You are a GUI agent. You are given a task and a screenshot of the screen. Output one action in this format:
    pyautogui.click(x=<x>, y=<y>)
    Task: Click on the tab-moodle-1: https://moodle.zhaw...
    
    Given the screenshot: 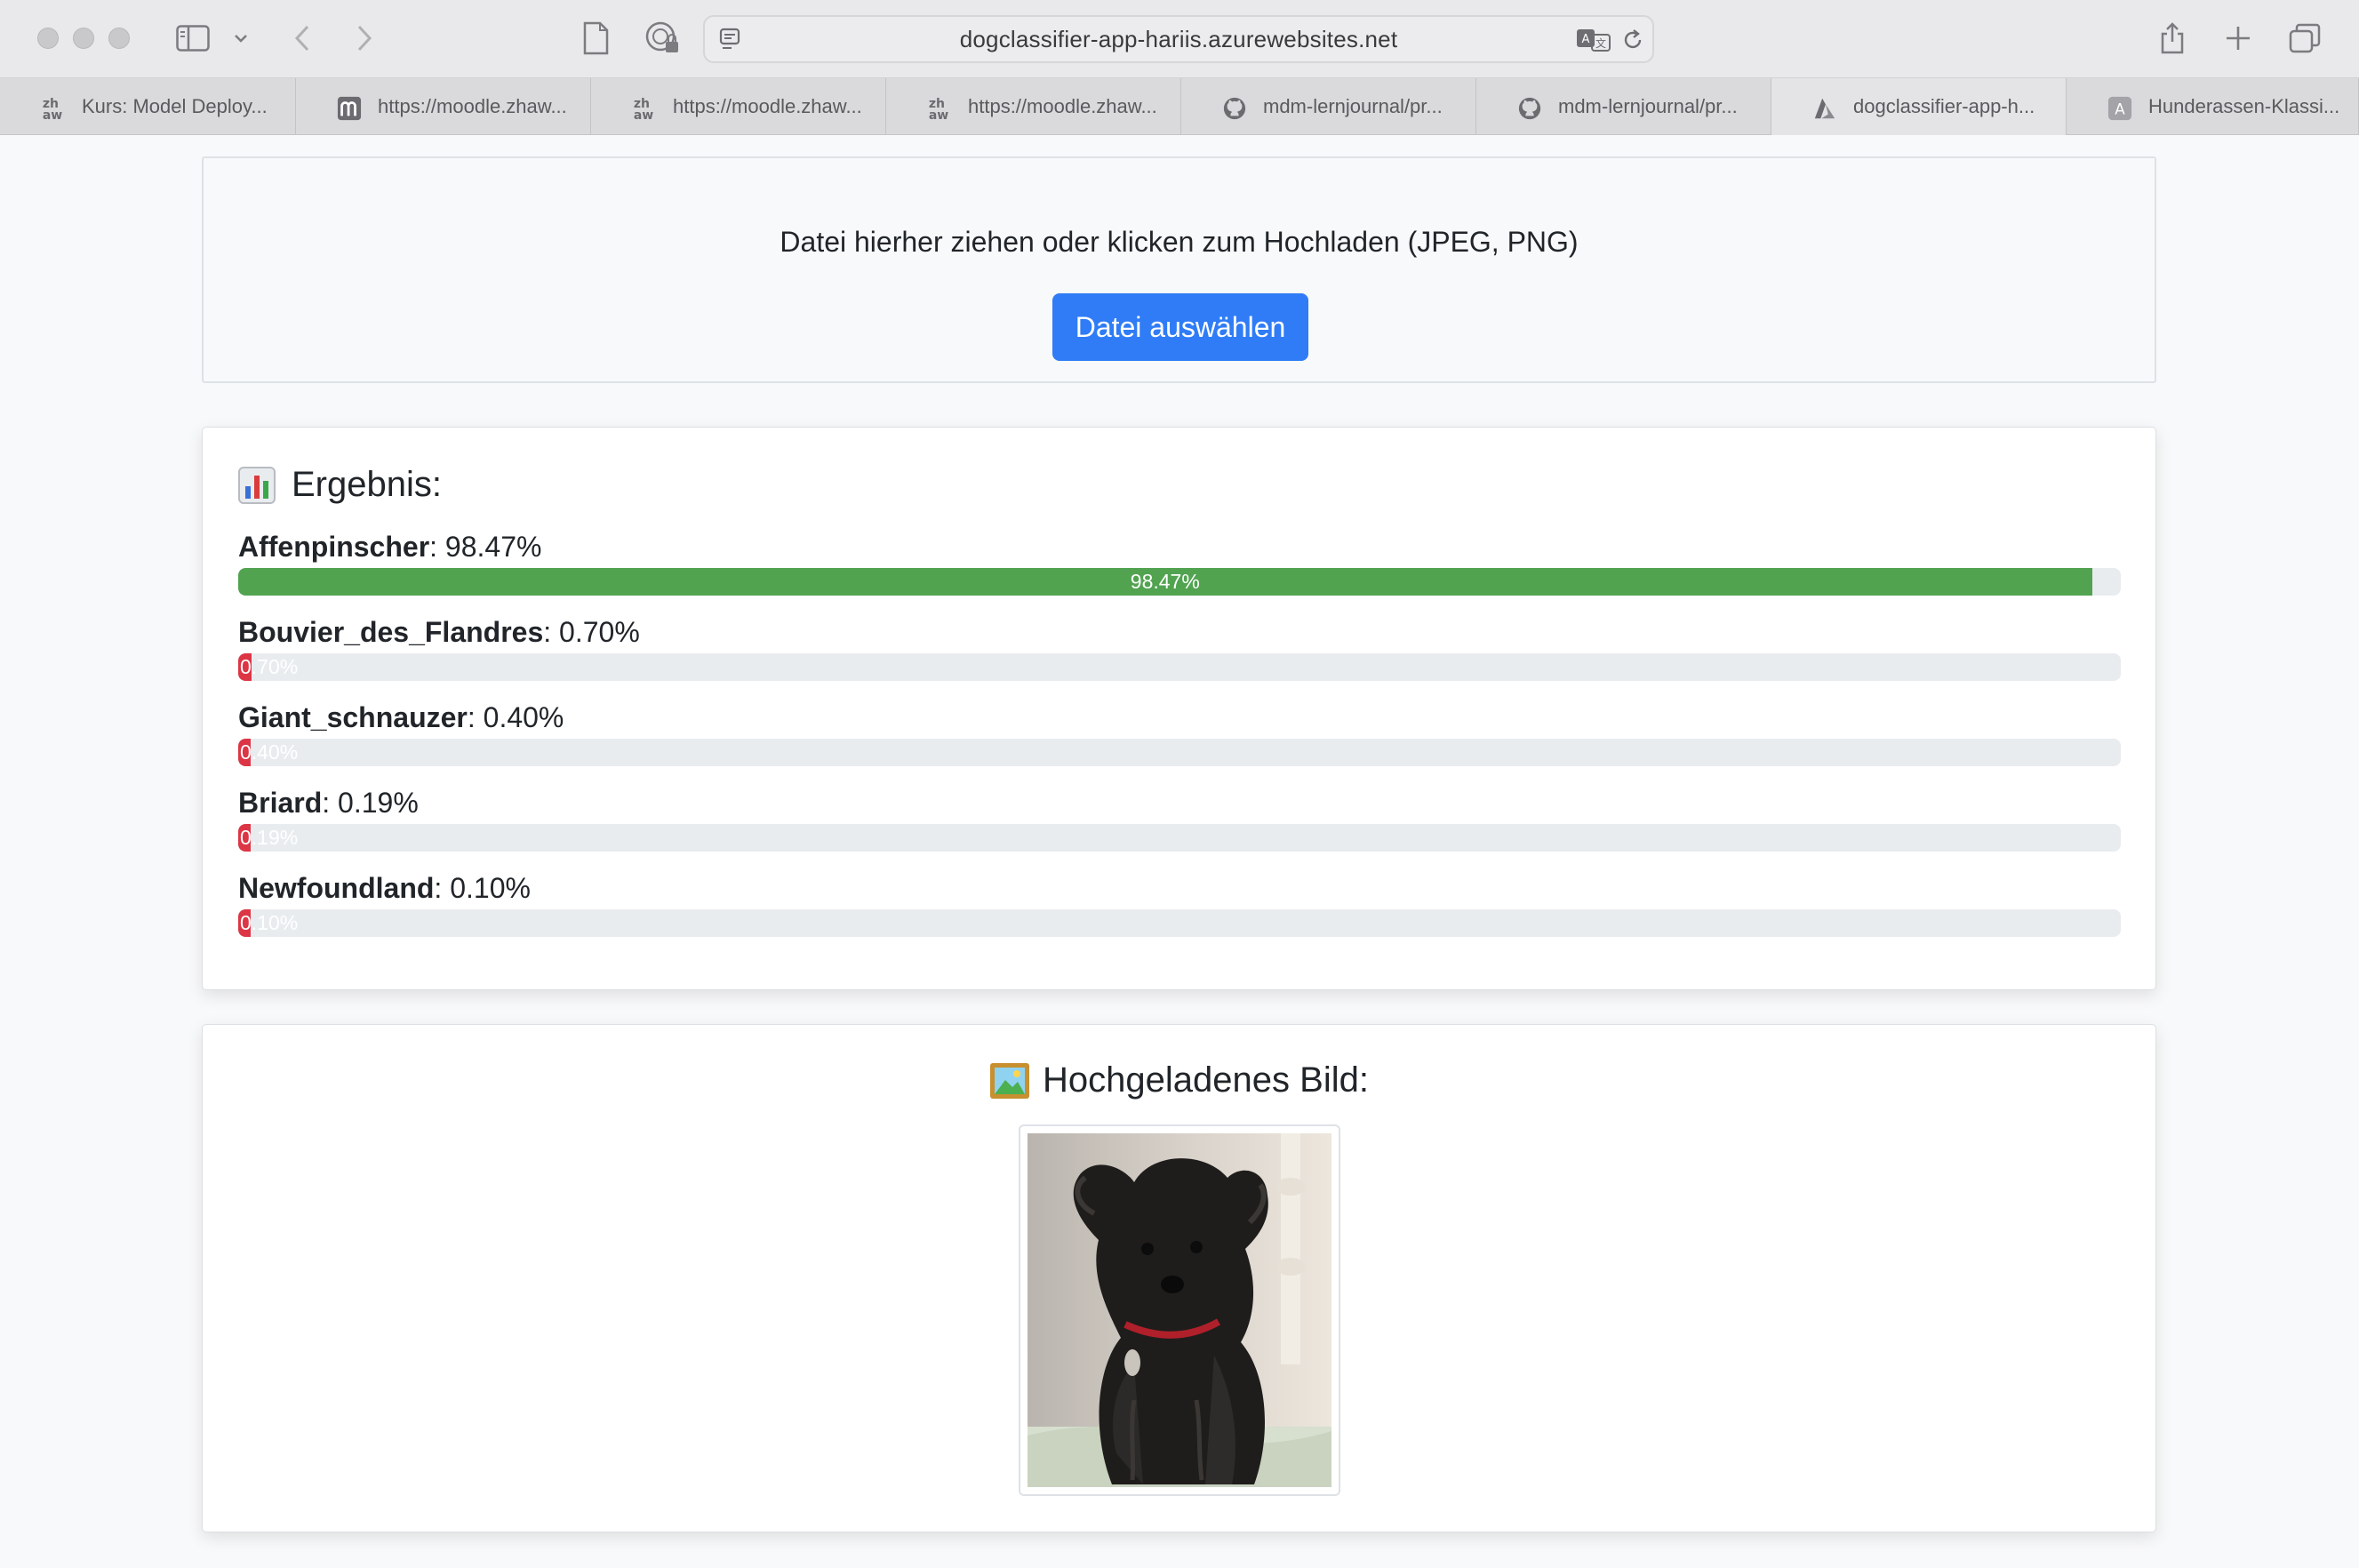 What is the action you would take?
    pyautogui.click(x=443, y=106)
    